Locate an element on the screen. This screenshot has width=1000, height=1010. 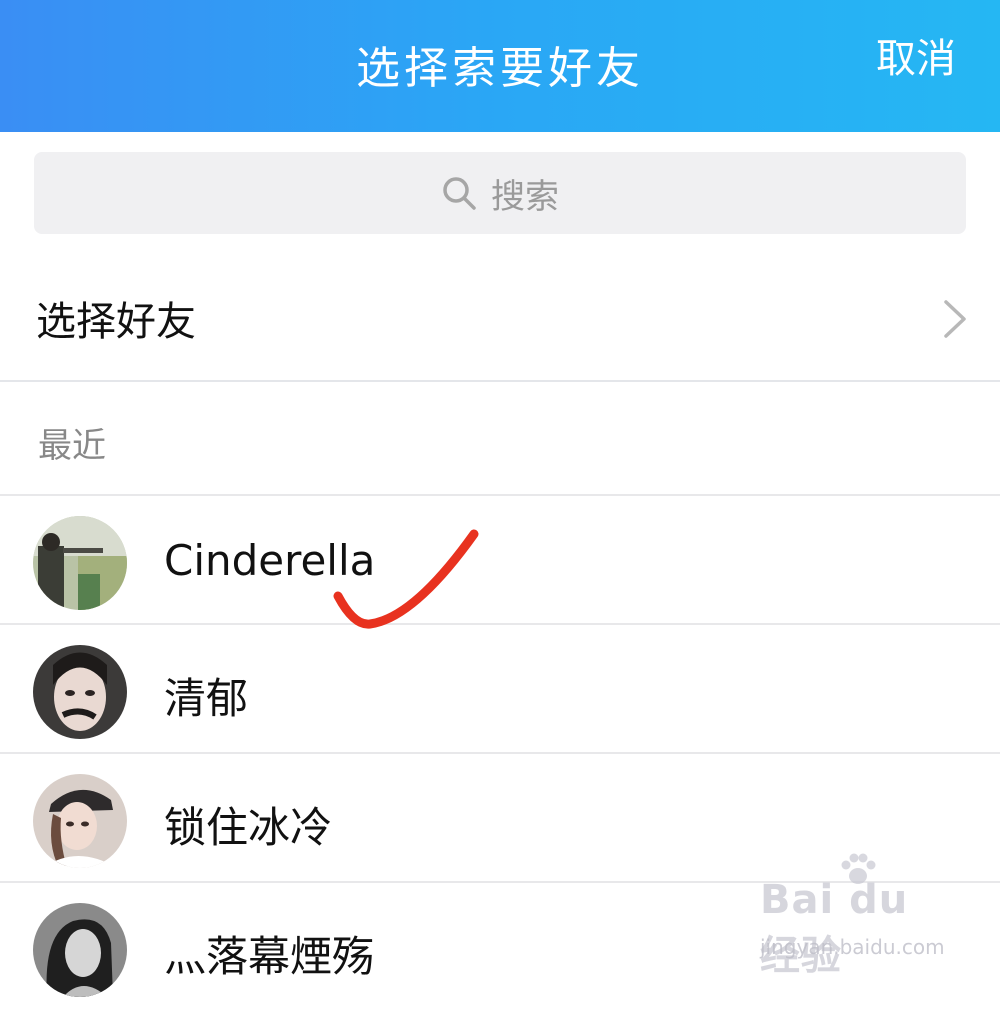
select-friends-row: 选择好友 is located at coordinates (500, 319).